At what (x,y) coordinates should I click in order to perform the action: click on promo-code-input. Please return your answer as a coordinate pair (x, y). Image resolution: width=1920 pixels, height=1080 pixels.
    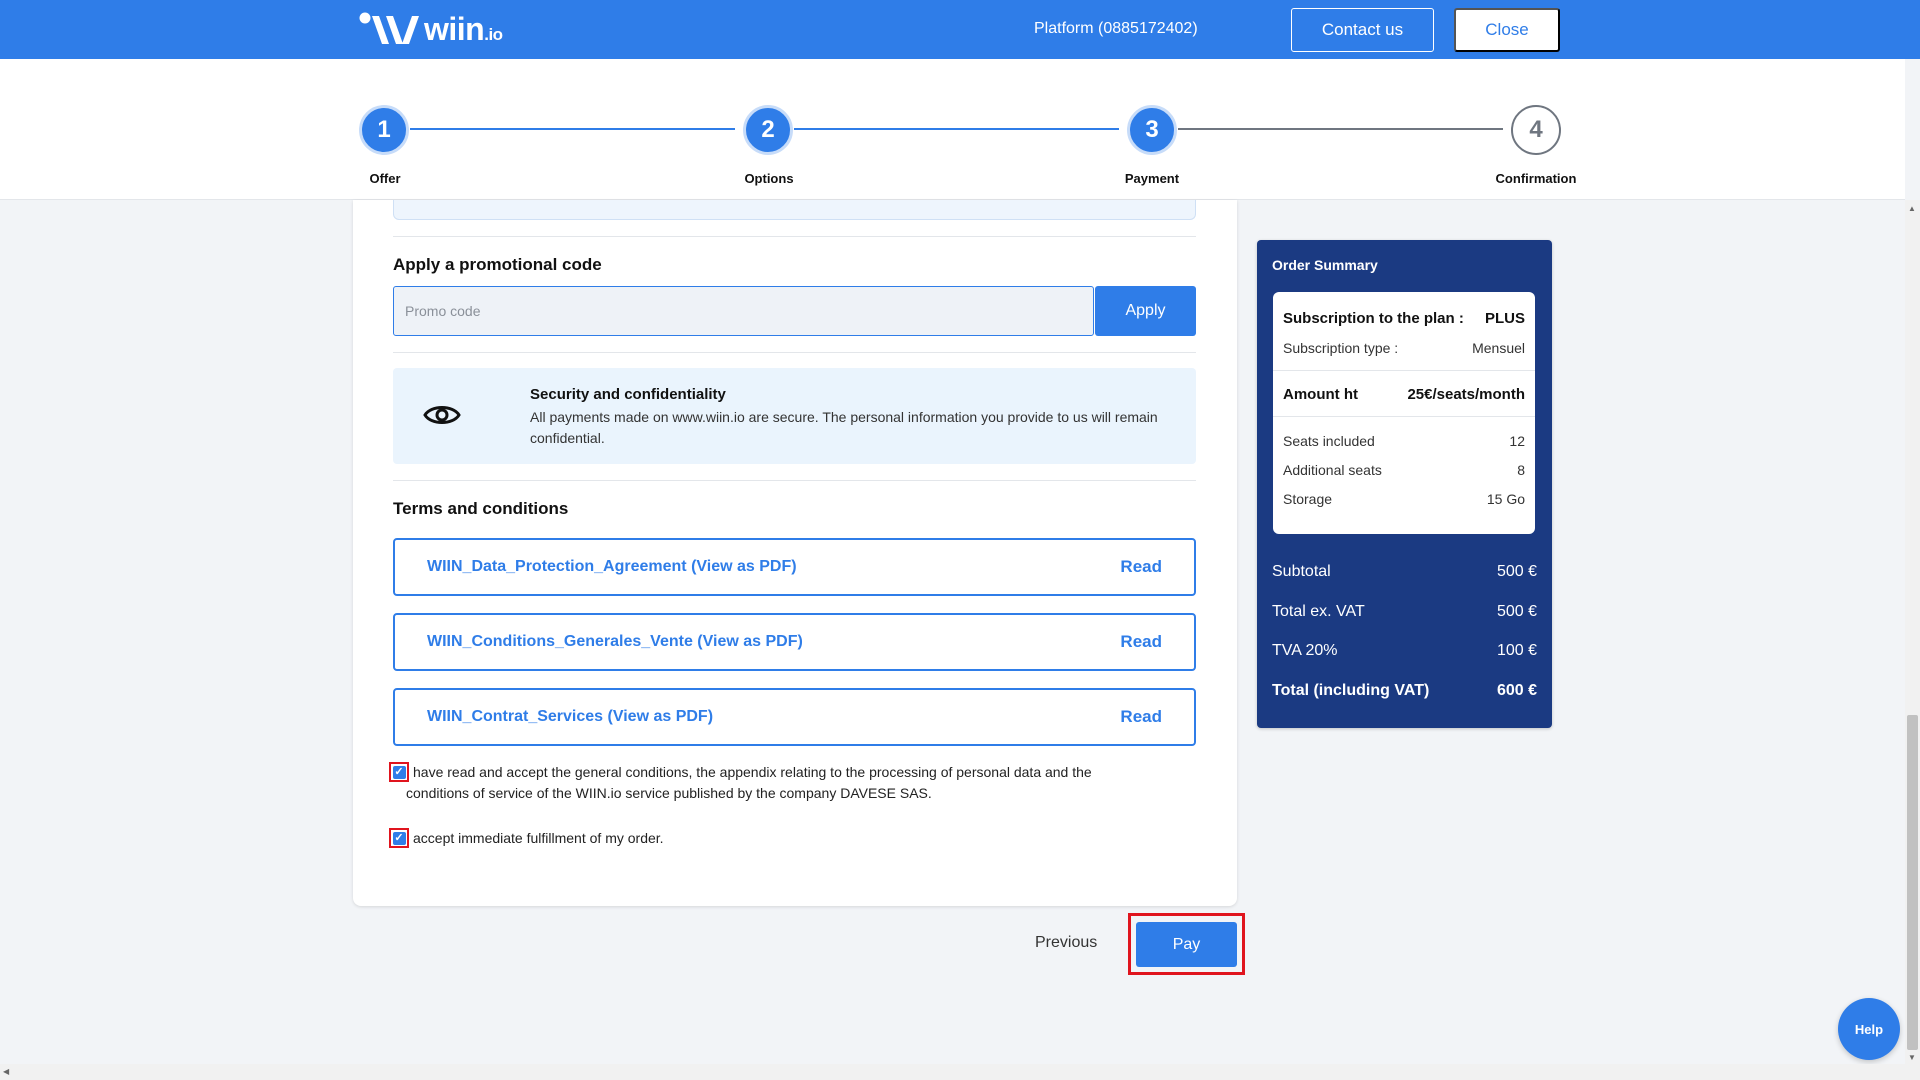
    Looking at the image, I should click on (743, 311).